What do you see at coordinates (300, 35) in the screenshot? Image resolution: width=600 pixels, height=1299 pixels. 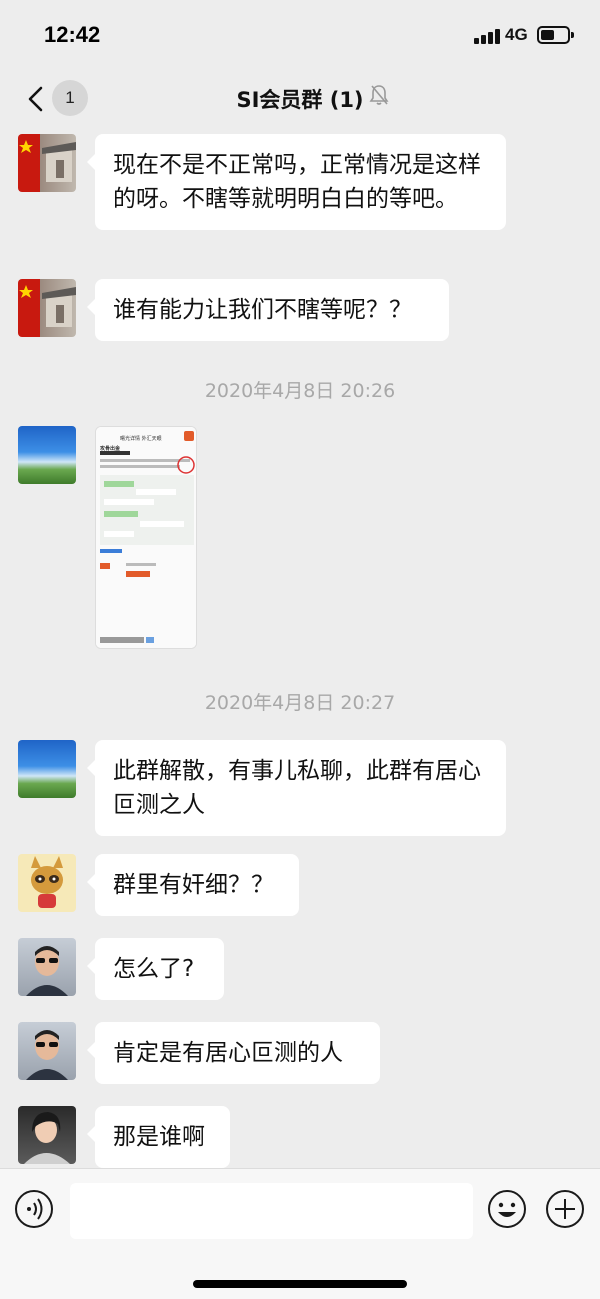 I see `status-bar: 12:42 4G` at bounding box center [300, 35].